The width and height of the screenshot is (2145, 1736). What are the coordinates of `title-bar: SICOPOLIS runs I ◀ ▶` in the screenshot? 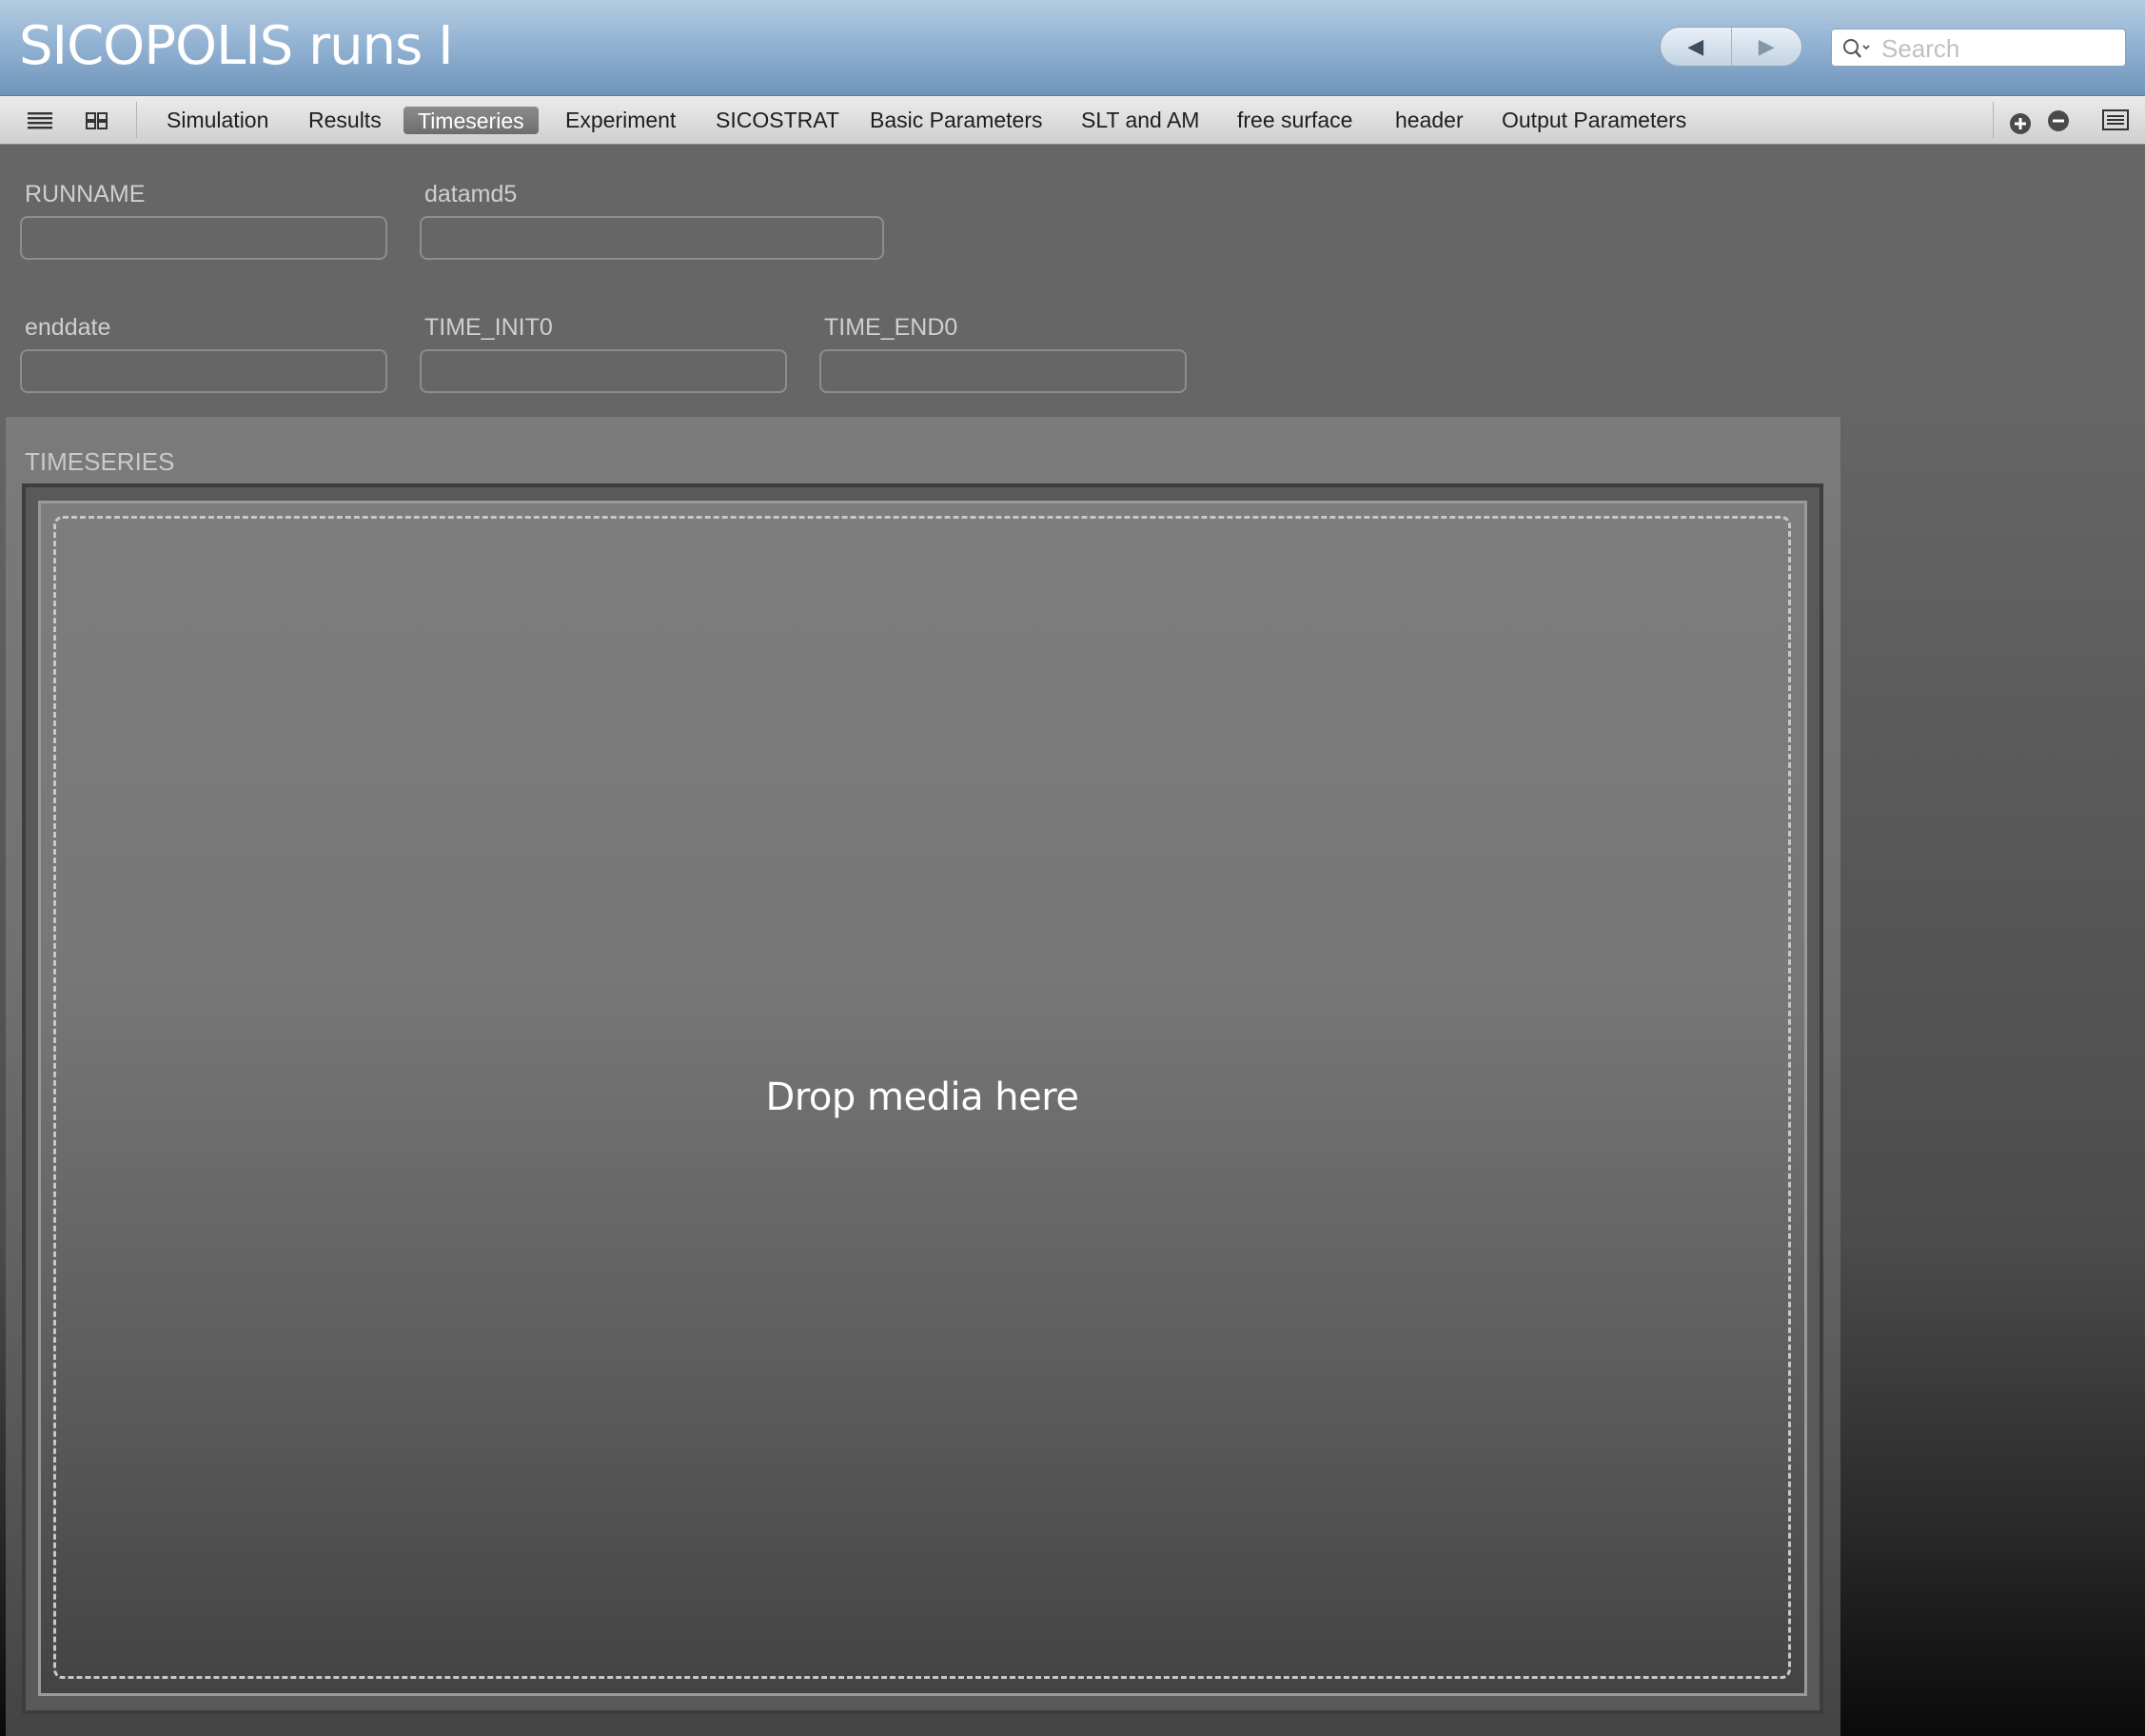 It's located at (1072, 48).